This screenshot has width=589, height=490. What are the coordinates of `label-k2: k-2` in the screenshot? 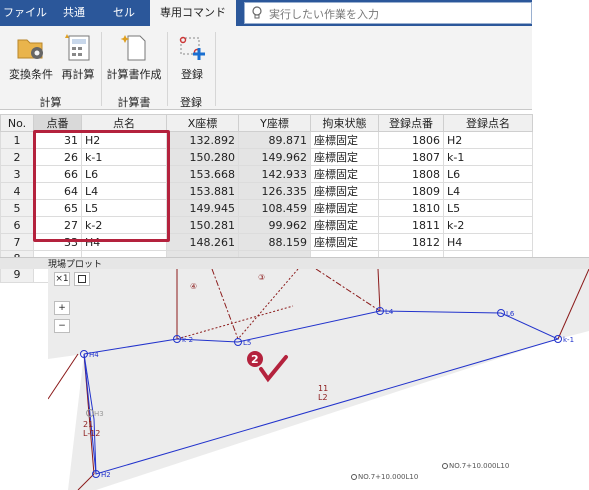 It's located at (187, 340).